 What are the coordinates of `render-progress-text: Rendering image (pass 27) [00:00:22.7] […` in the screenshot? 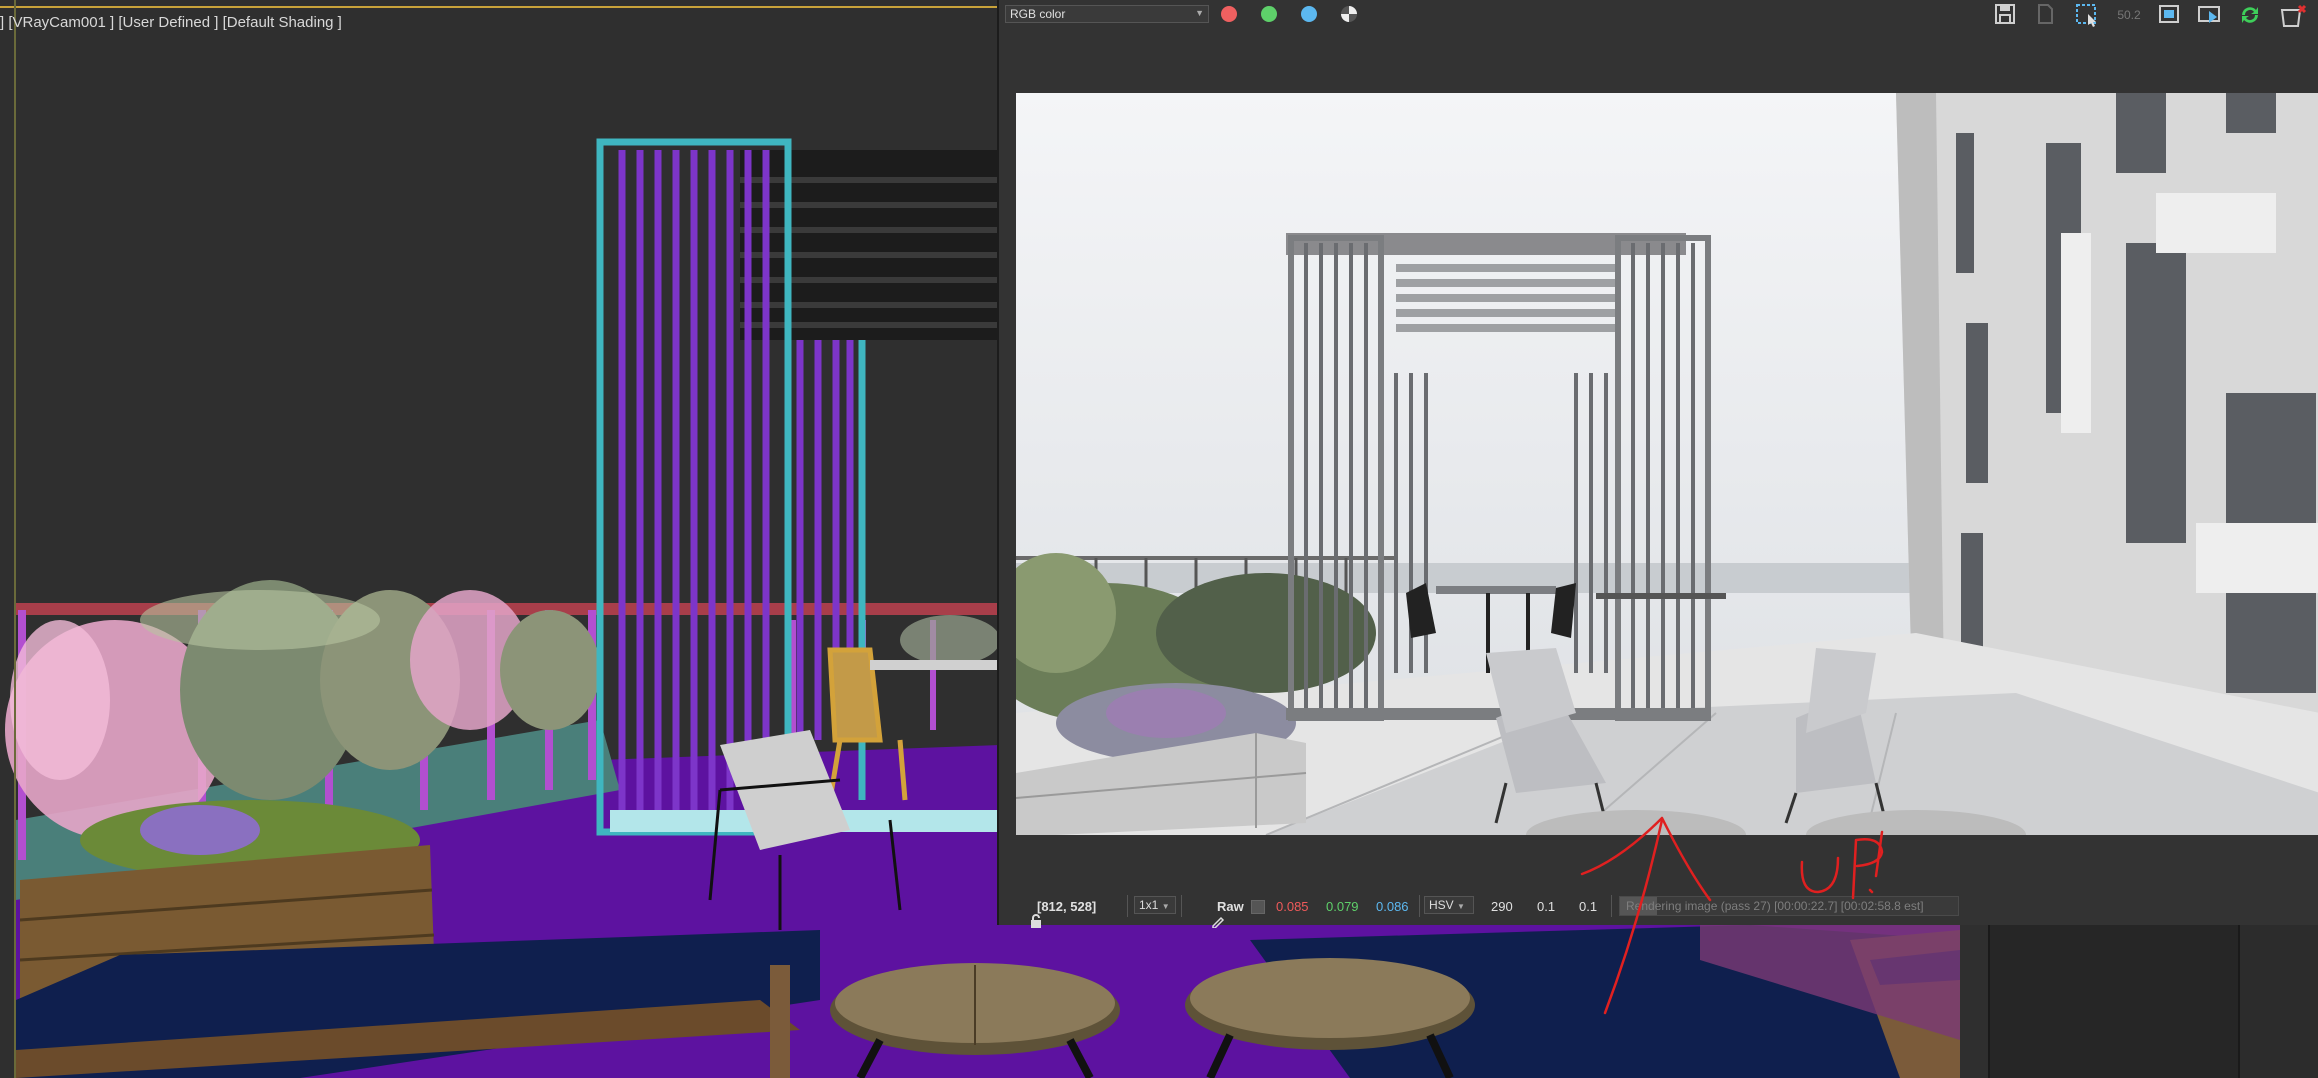 It's located at (1775, 906).